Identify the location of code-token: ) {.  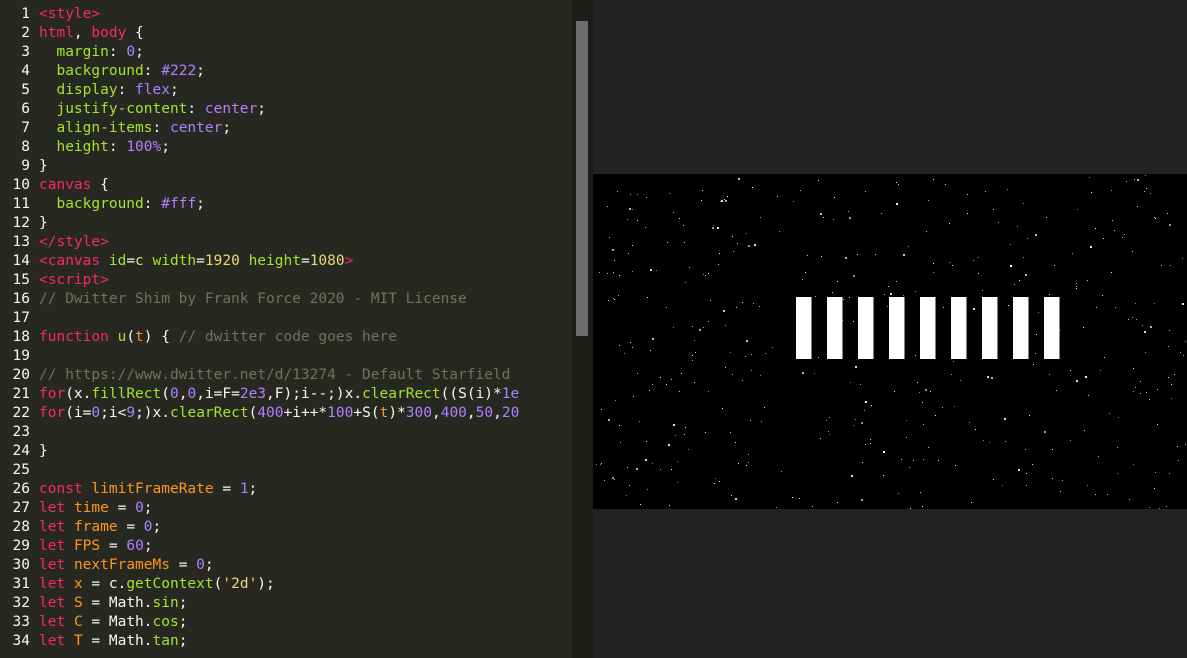
(161, 337).